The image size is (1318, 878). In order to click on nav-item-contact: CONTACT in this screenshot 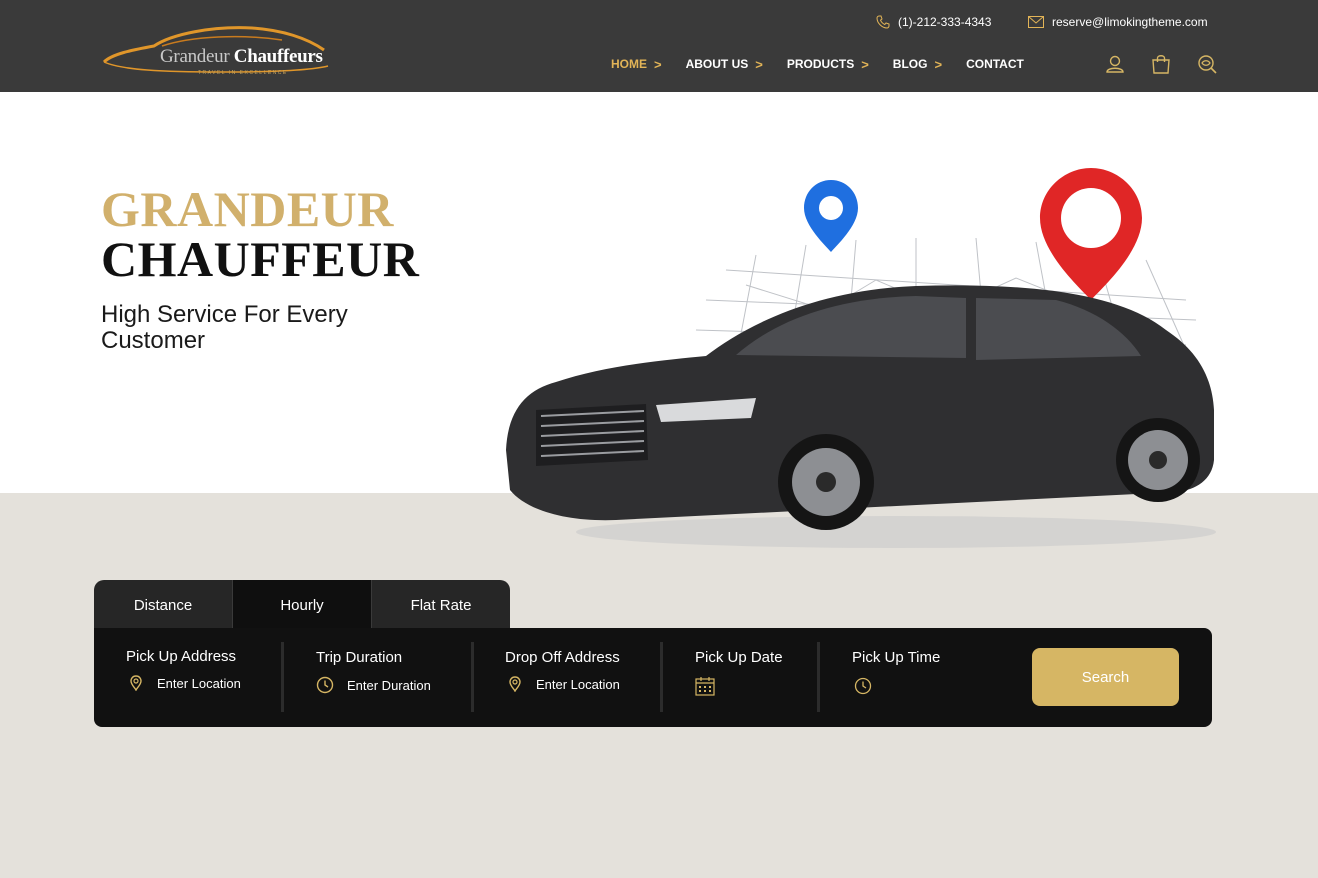, I will do `click(995, 64)`.